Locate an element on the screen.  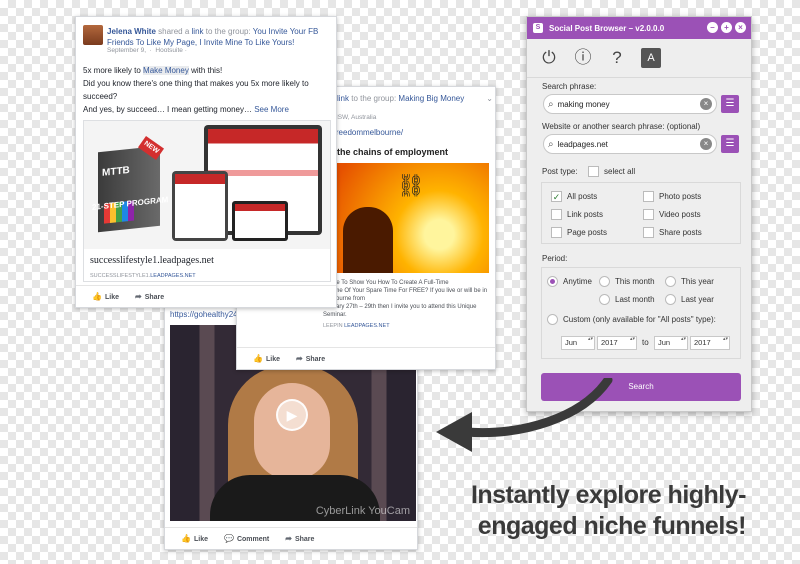
period-this-year: This year is located at coordinates (689, 281).